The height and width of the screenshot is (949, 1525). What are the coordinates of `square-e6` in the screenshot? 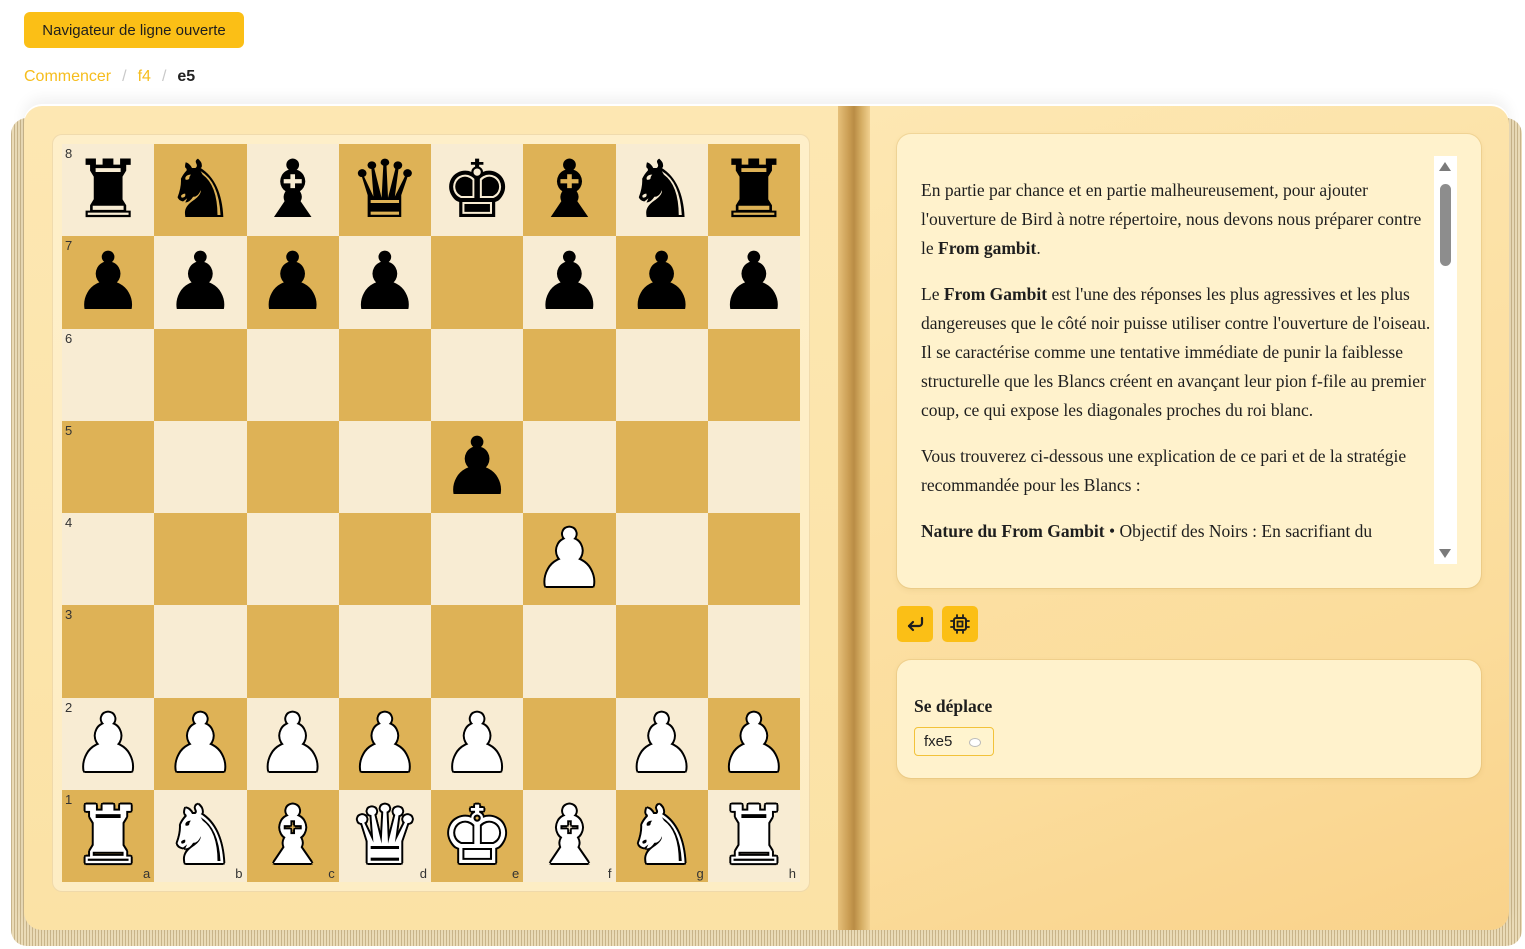 It's located at (477, 374).